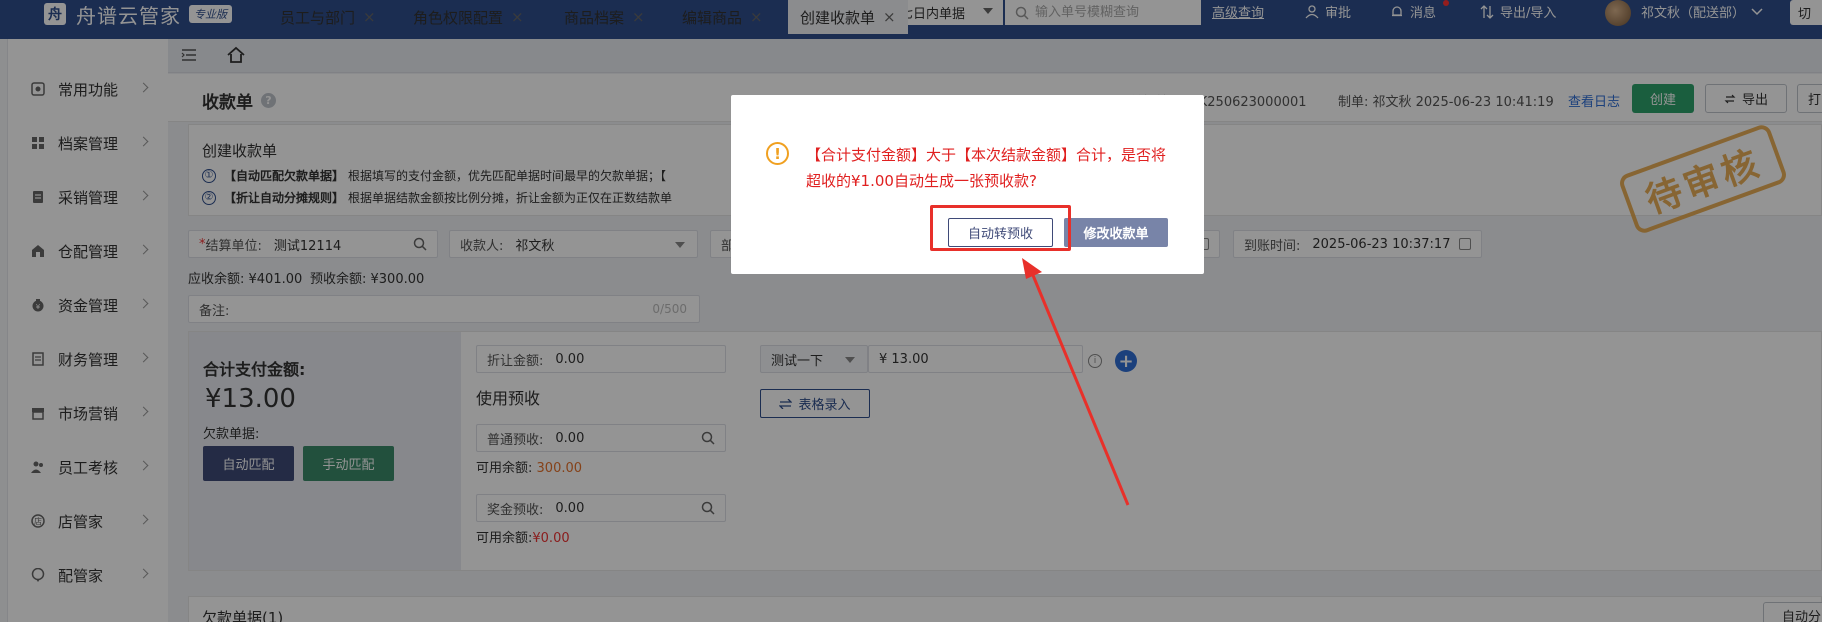 The image size is (1822, 622). I want to click on modify-receipt-button: 修改收款单, so click(1116, 232).